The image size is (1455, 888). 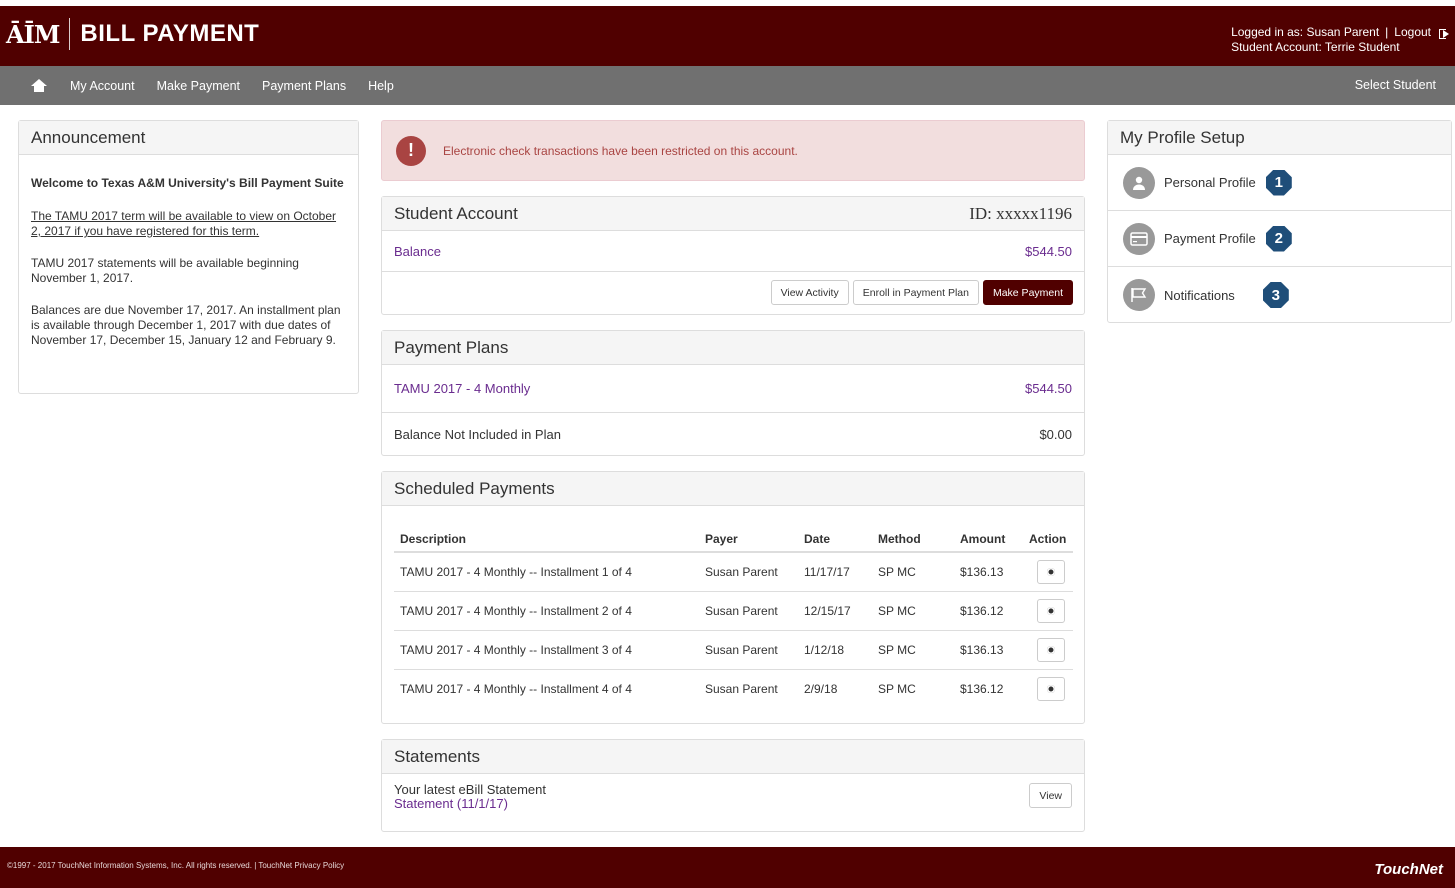 What do you see at coordinates (835, 572) in the screenshot?
I see `row-date: 11/17/17` at bounding box center [835, 572].